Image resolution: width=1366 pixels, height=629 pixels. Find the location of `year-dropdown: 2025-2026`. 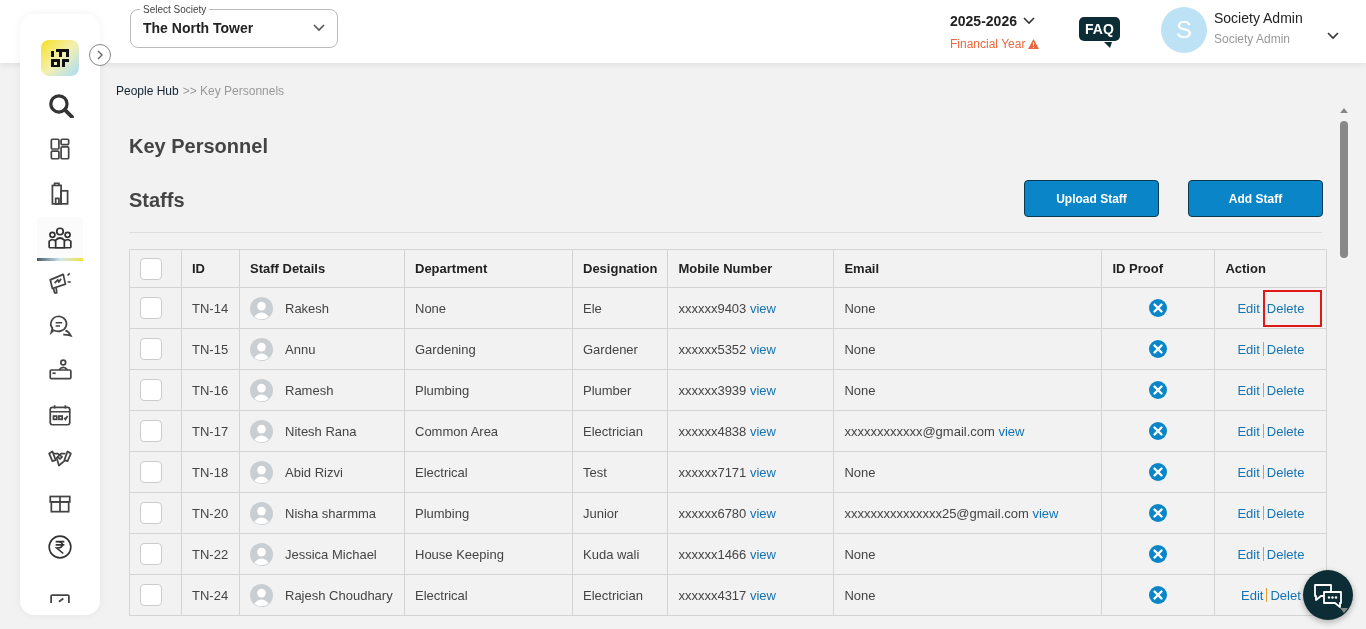

year-dropdown: 2025-2026 is located at coordinates (992, 21).